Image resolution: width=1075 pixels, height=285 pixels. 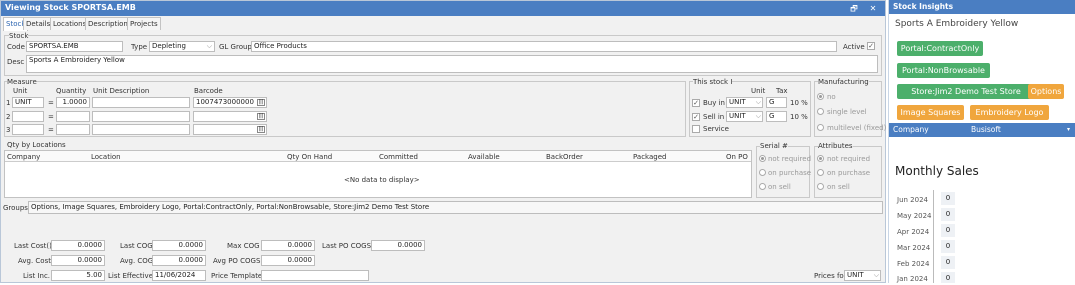 What do you see at coordinates (943, 70) in the screenshot?
I see `group-tag-button: Portal:NonBrowsable` at bounding box center [943, 70].